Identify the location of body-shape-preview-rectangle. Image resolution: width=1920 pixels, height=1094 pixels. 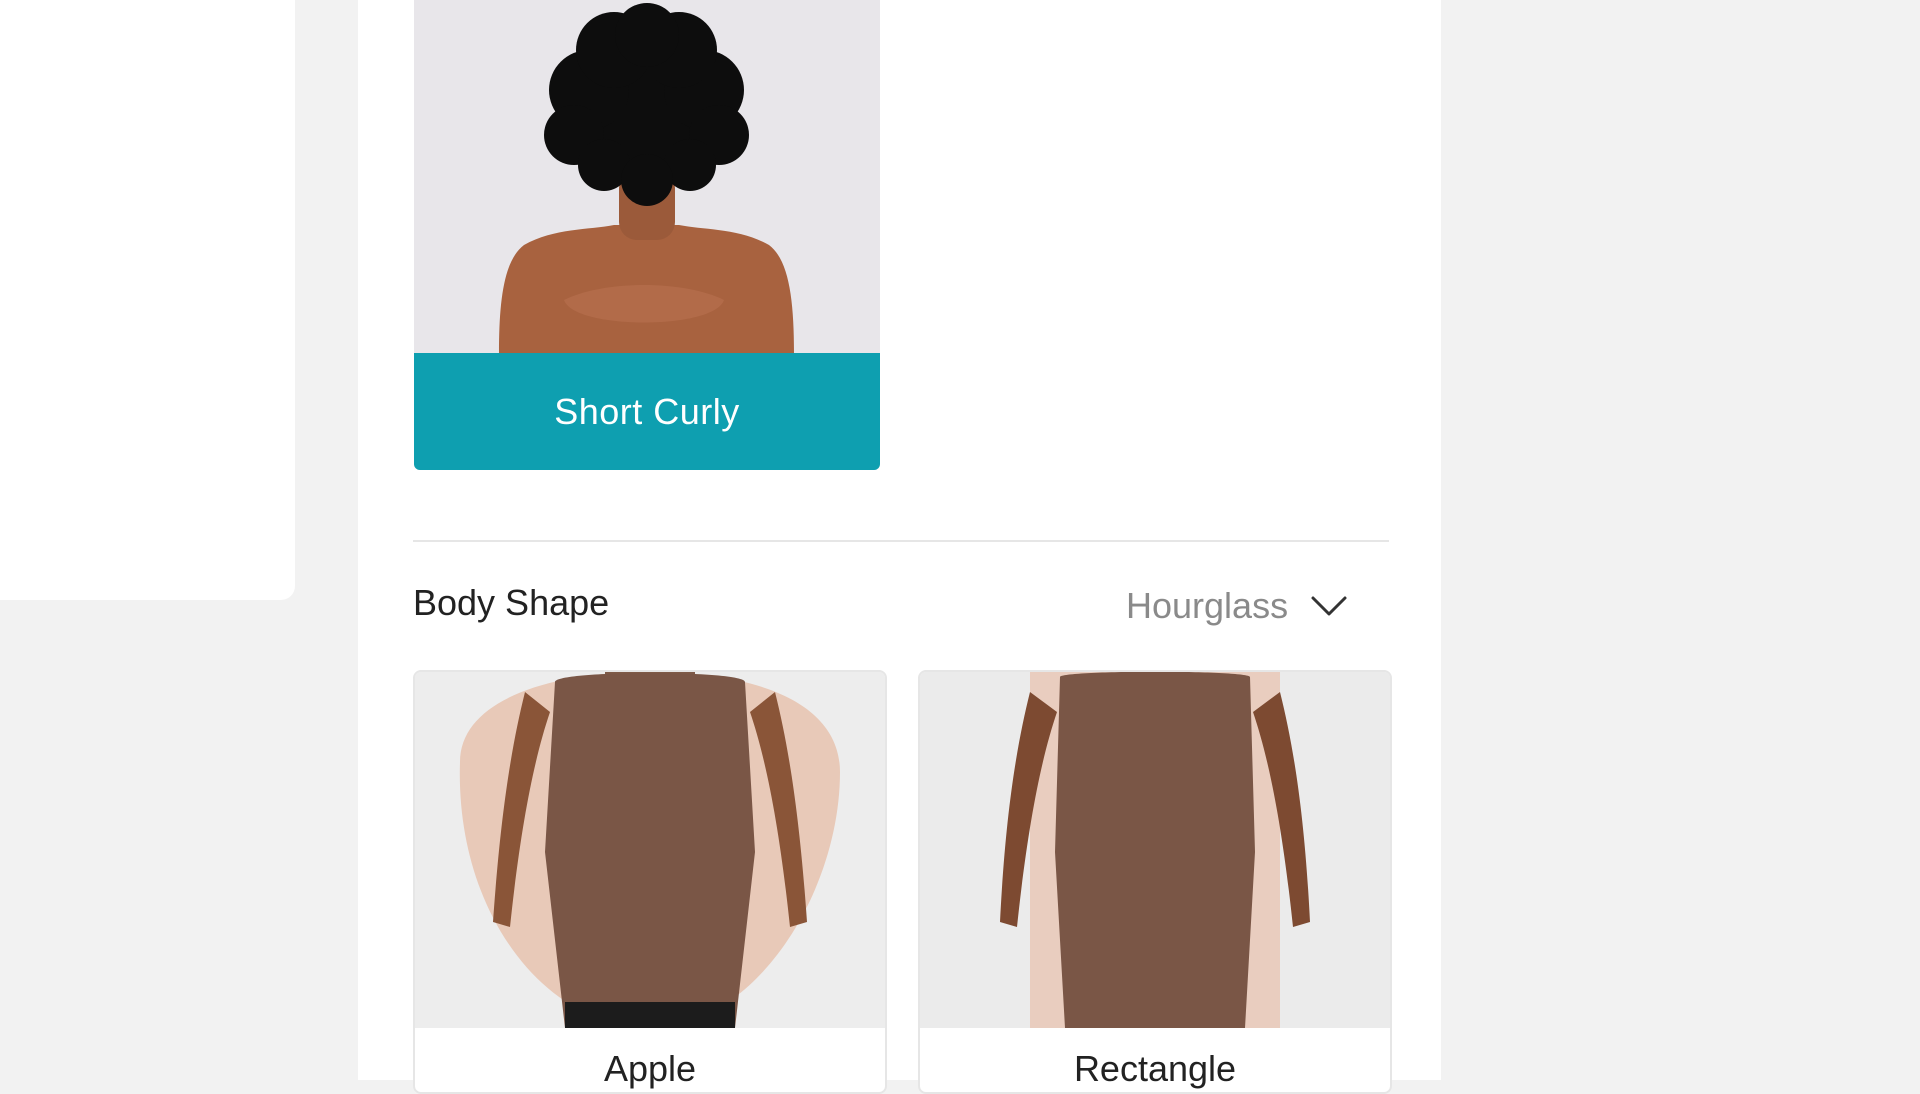
(1155, 850).